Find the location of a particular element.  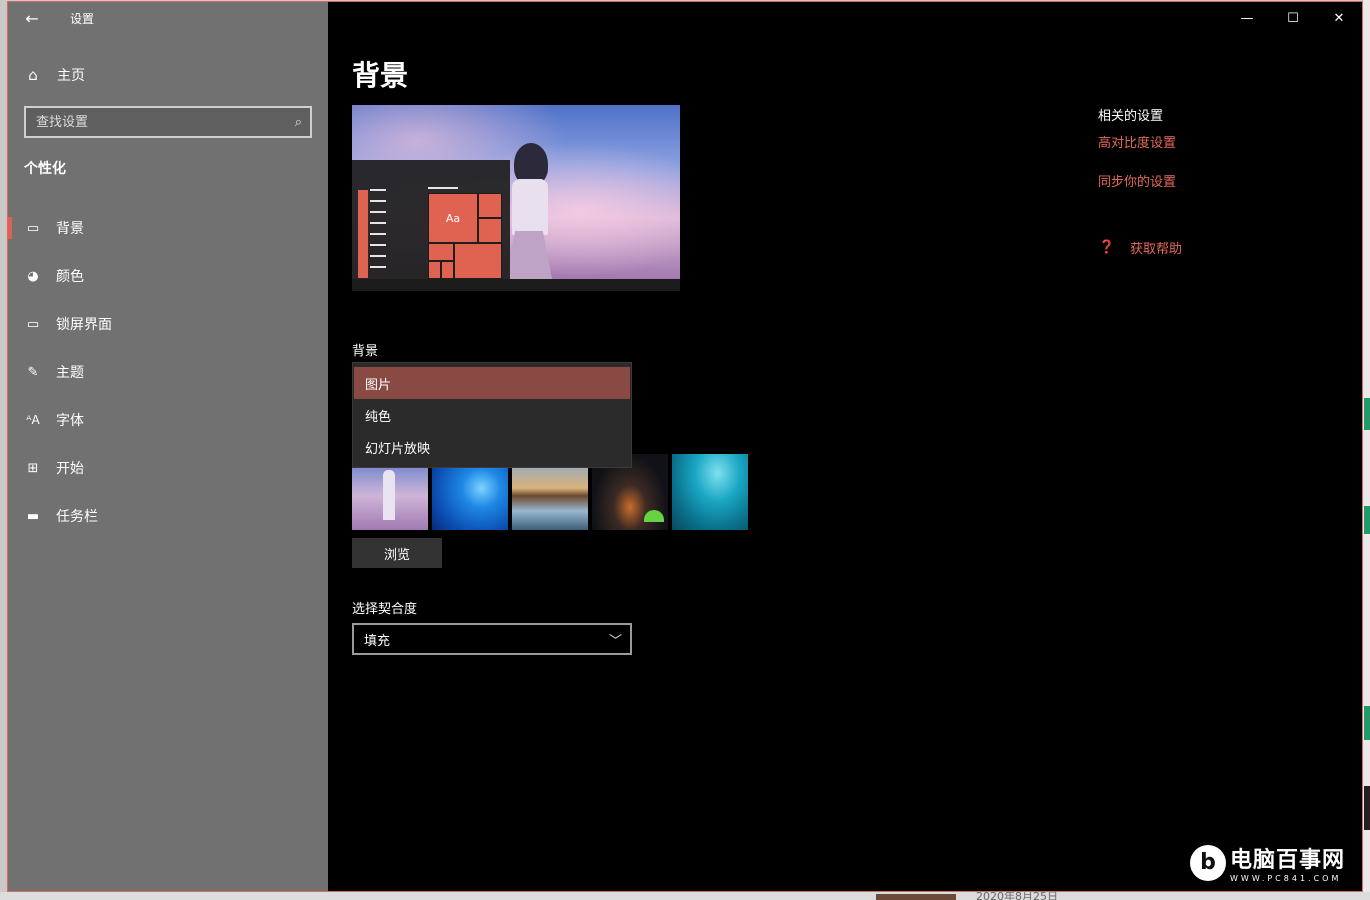

watermark-name: 电脑百事网 is located at coordinates (1288, 860).